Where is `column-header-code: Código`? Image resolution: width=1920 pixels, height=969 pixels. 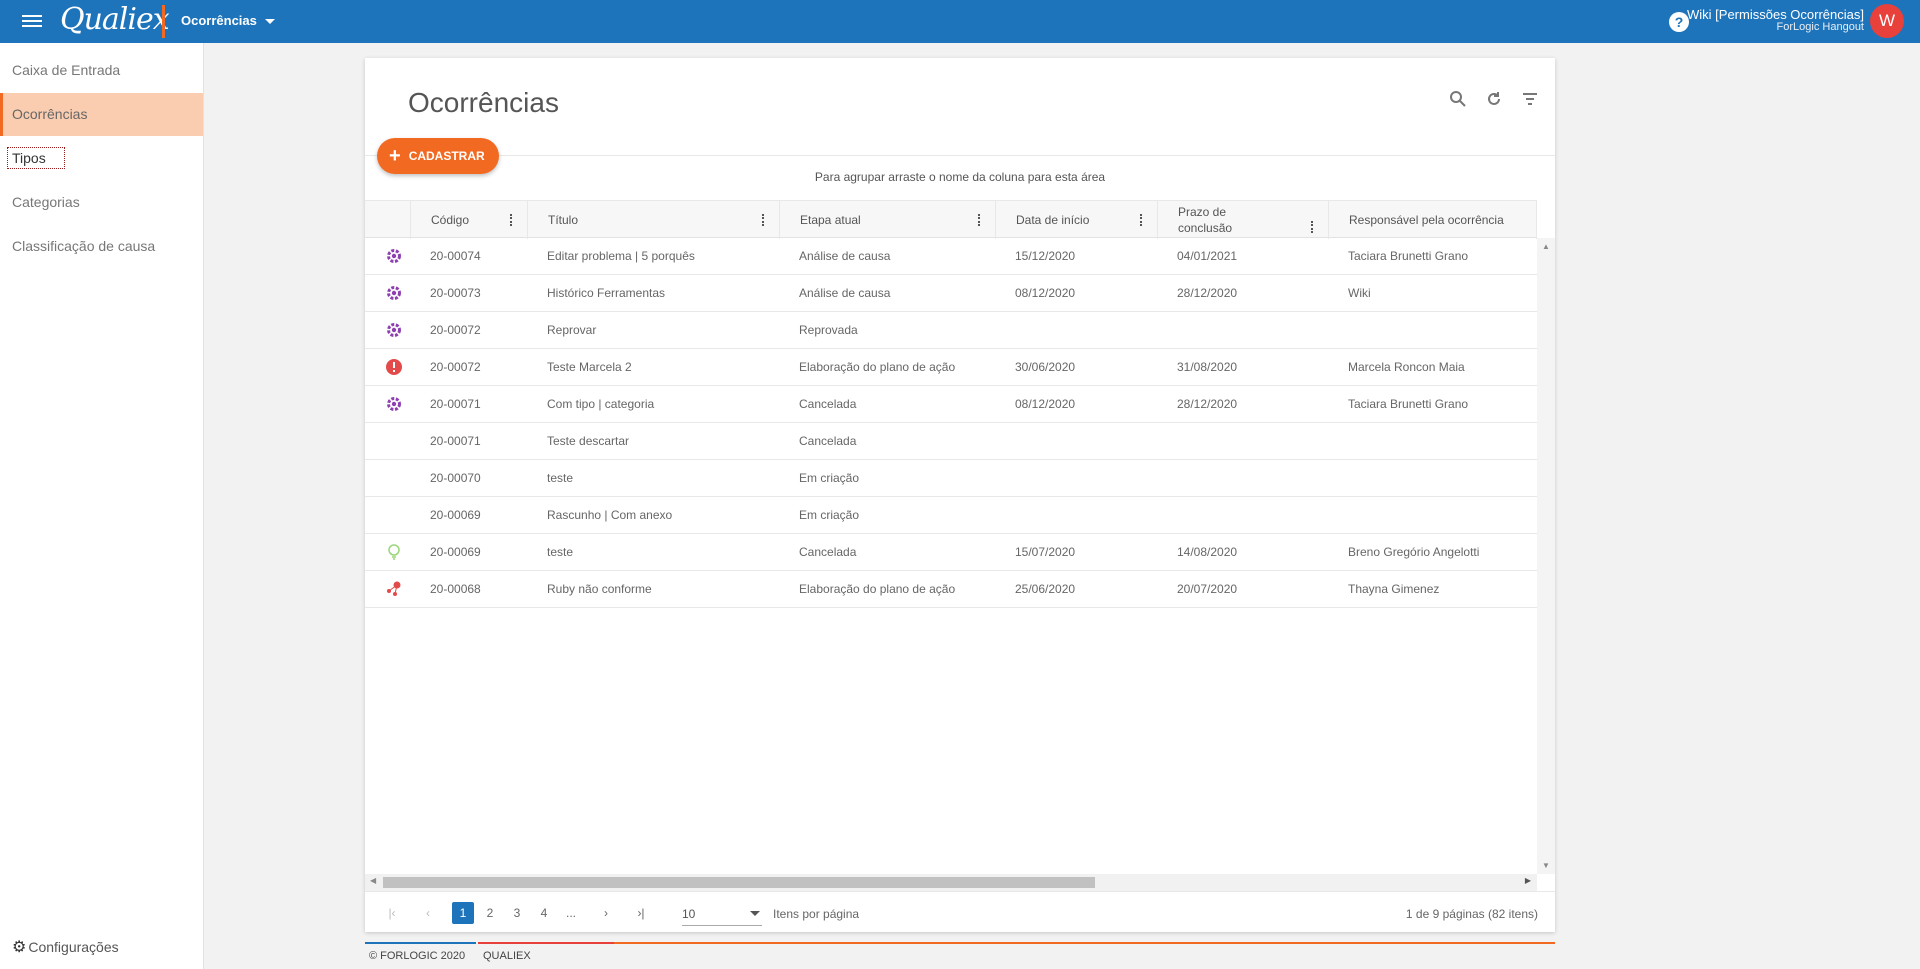 column-header-code: Código is located at coordinates (469, 220).